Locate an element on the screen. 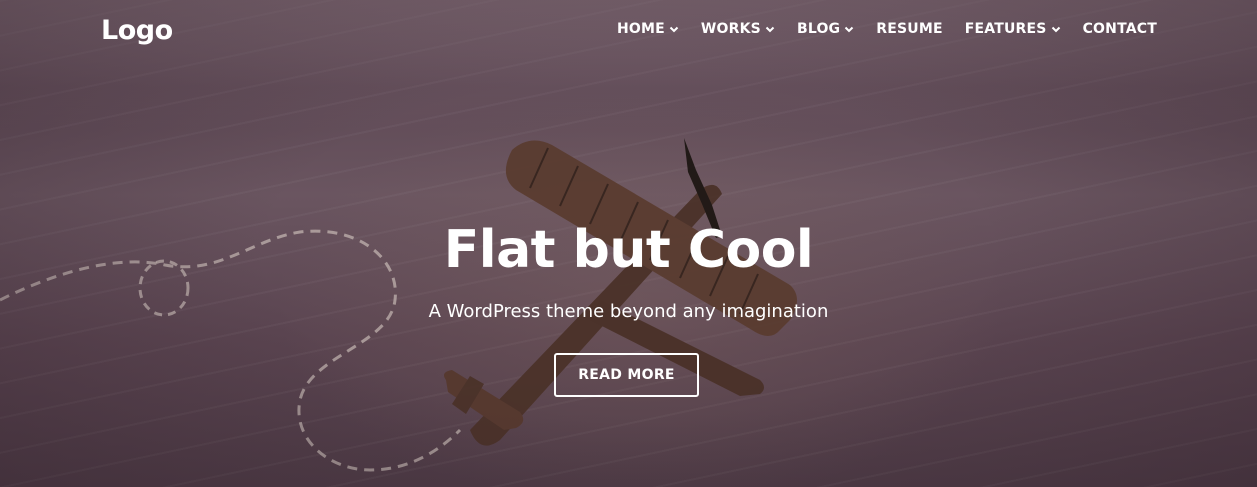 Image resolution: width=1257 pixels, height=487 pixels. nav-item-contact: CONTACT is located at coordinates (1120, 29).